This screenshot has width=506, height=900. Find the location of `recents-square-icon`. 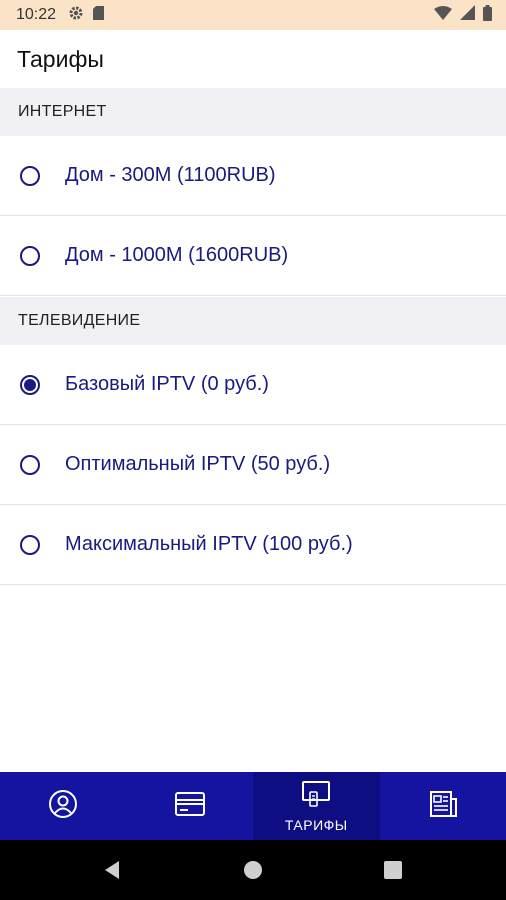

recents-square-icon is located at coordinates (393, 870).